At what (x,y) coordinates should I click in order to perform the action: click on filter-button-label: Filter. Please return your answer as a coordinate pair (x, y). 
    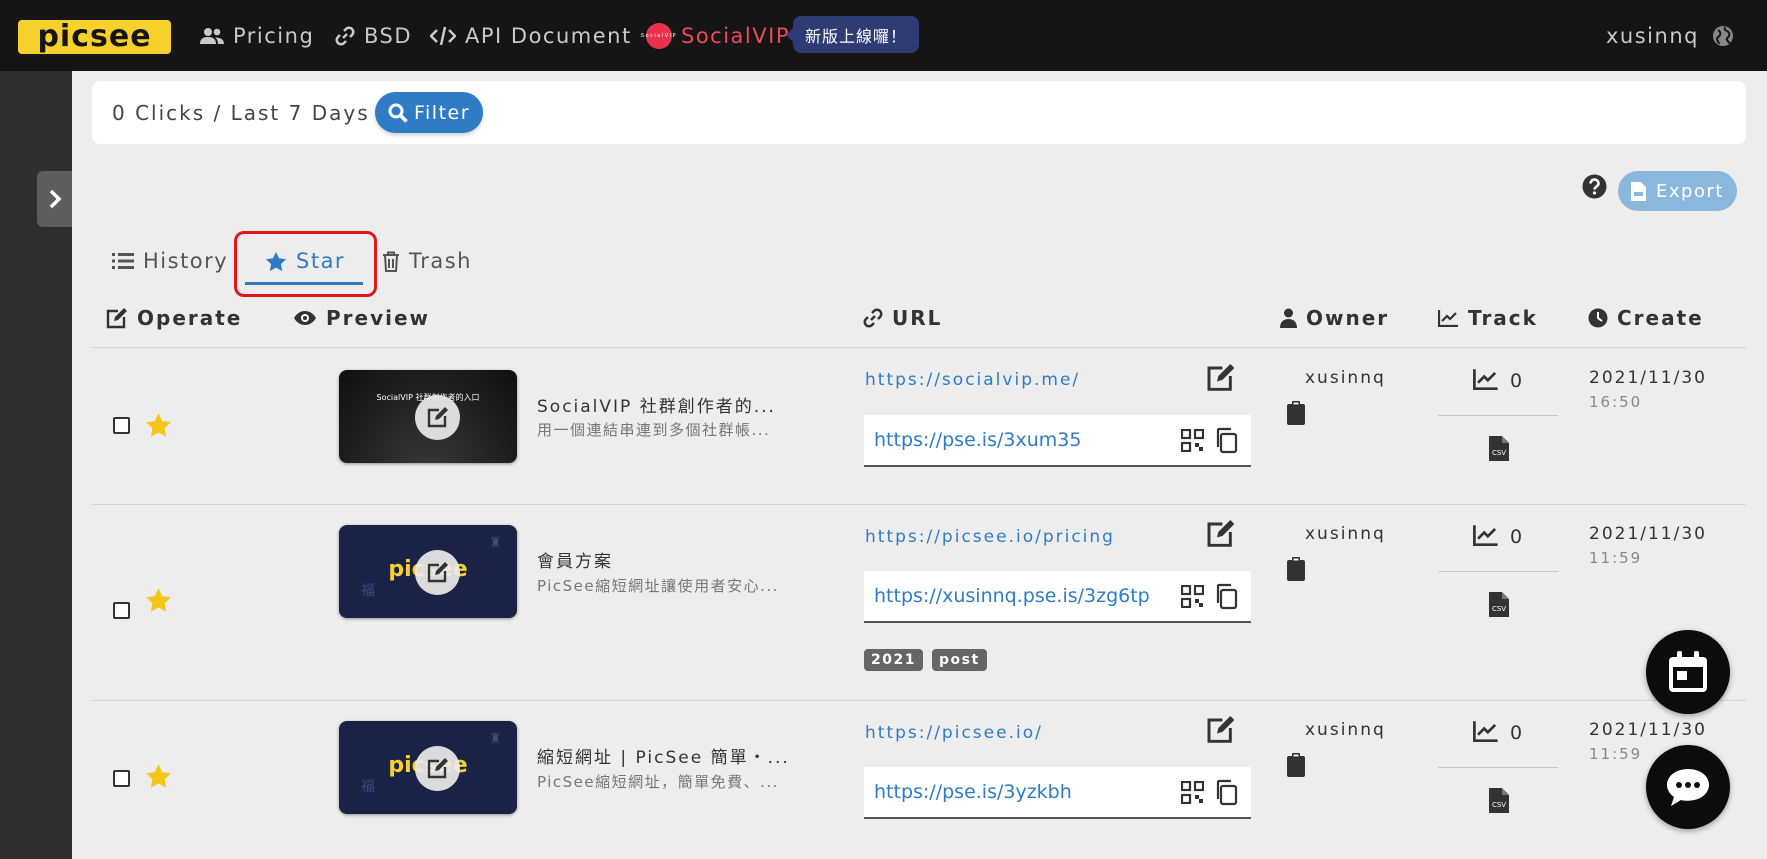
    Looking at the image, I should click on (442, 112).